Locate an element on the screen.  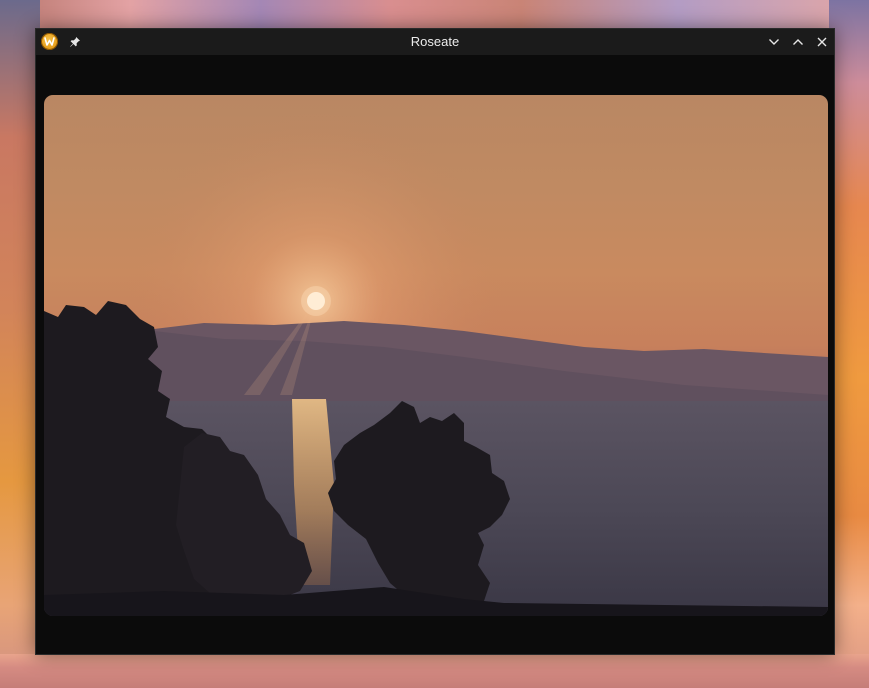
maximize-button is located at coordinates (798, 42).